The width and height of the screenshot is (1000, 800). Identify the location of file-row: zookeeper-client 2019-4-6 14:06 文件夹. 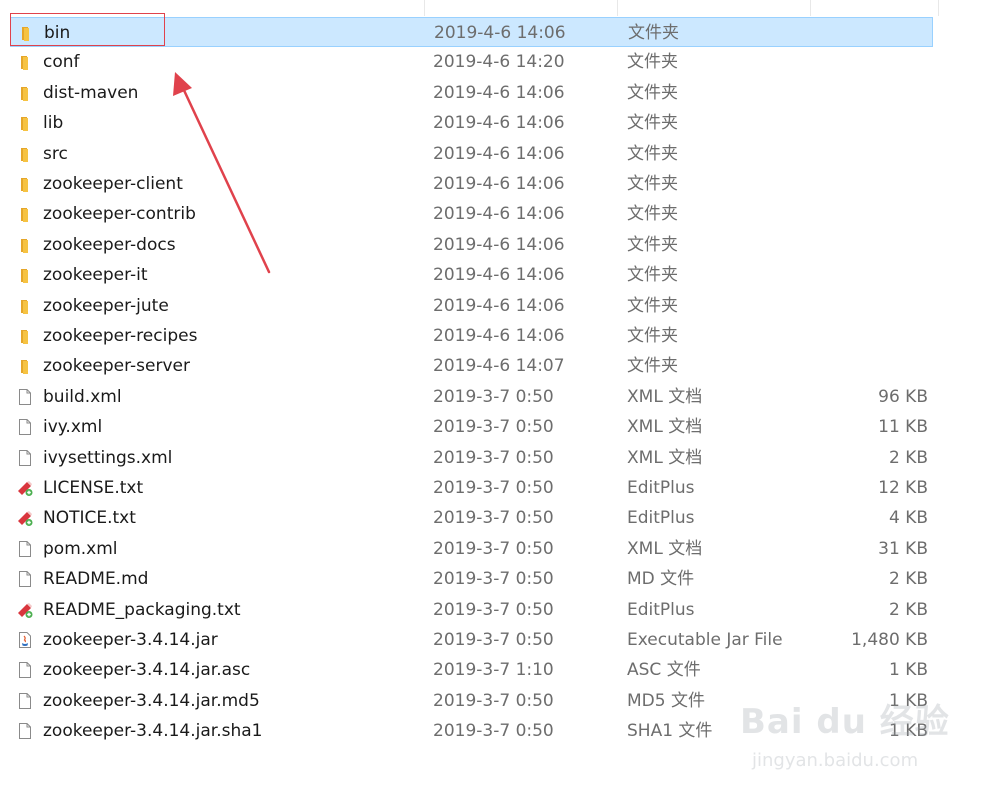
(471, 184).